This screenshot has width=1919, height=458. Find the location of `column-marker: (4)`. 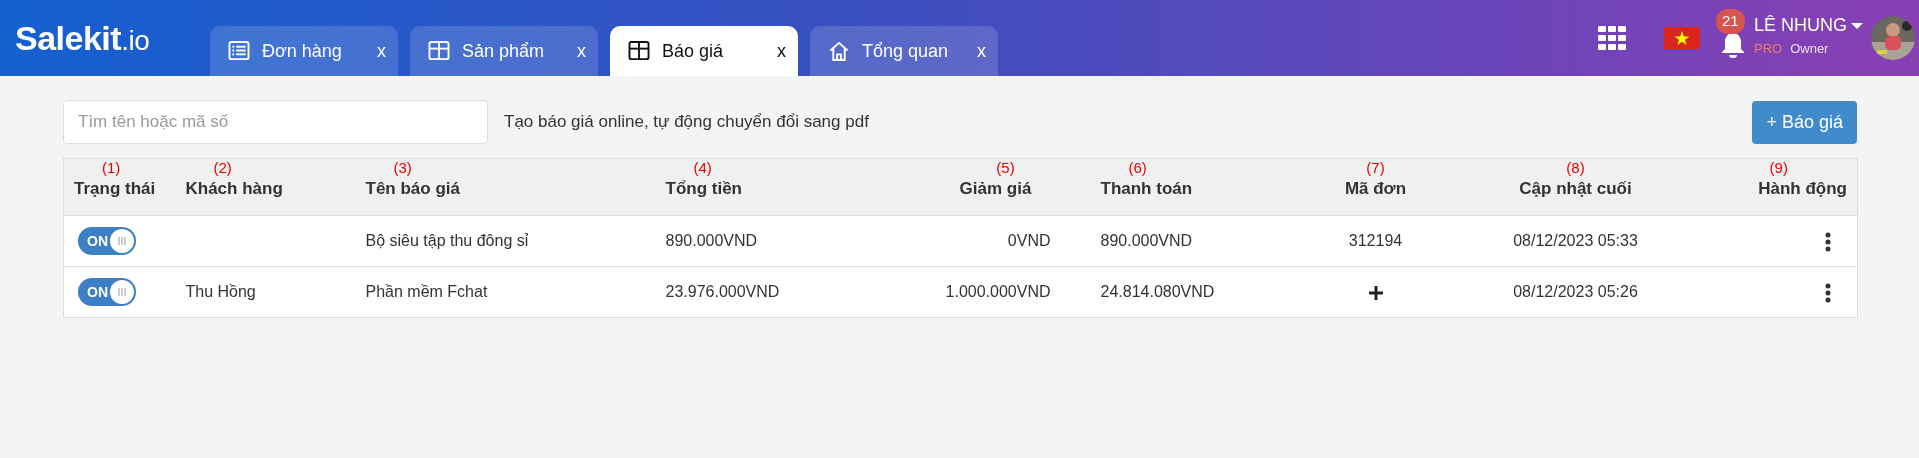

column-marker: (4) is located at coordinates (702, 167).